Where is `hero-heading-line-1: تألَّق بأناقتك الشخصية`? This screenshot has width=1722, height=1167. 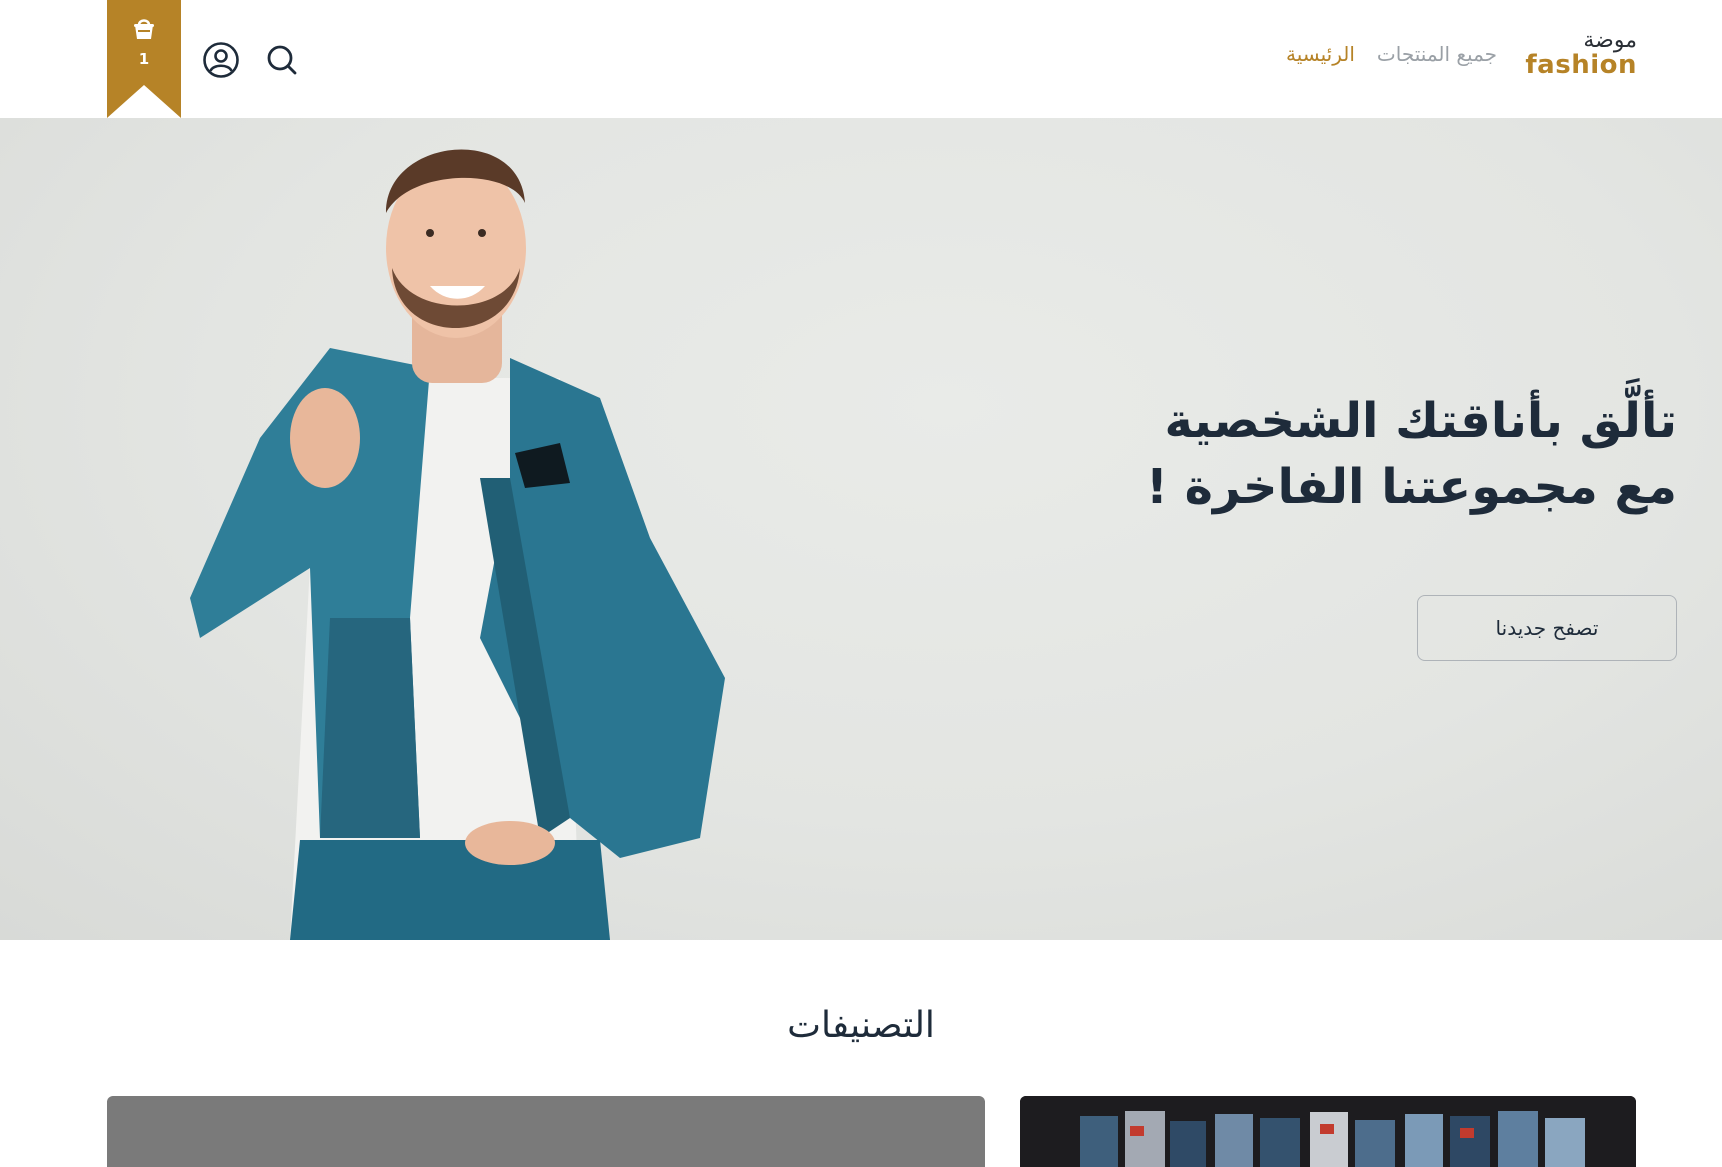
hero-heading-line-1: تألَّق بأناقتك الشخصية is located at coordinates (1420, 421).